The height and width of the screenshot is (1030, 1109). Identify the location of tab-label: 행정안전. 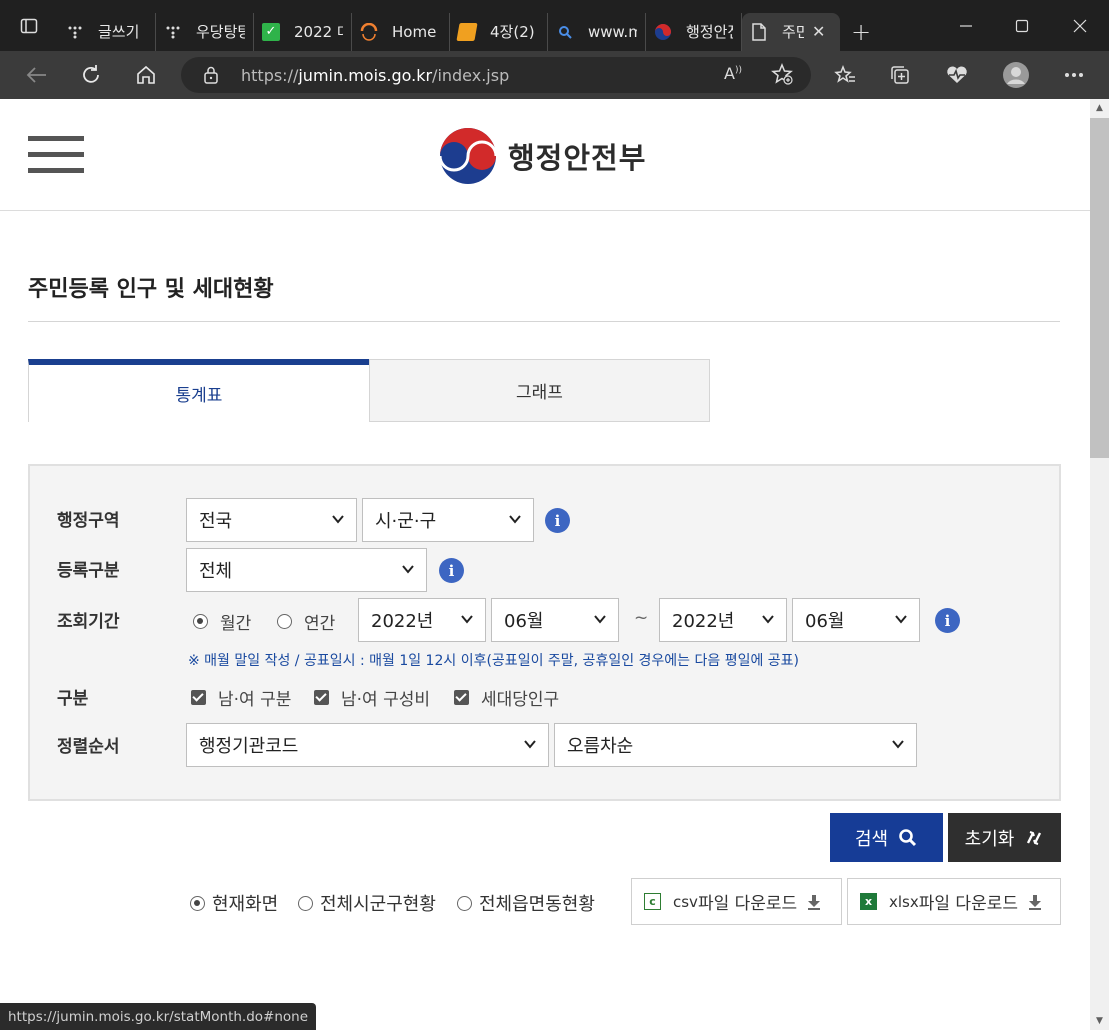
(709, 32).